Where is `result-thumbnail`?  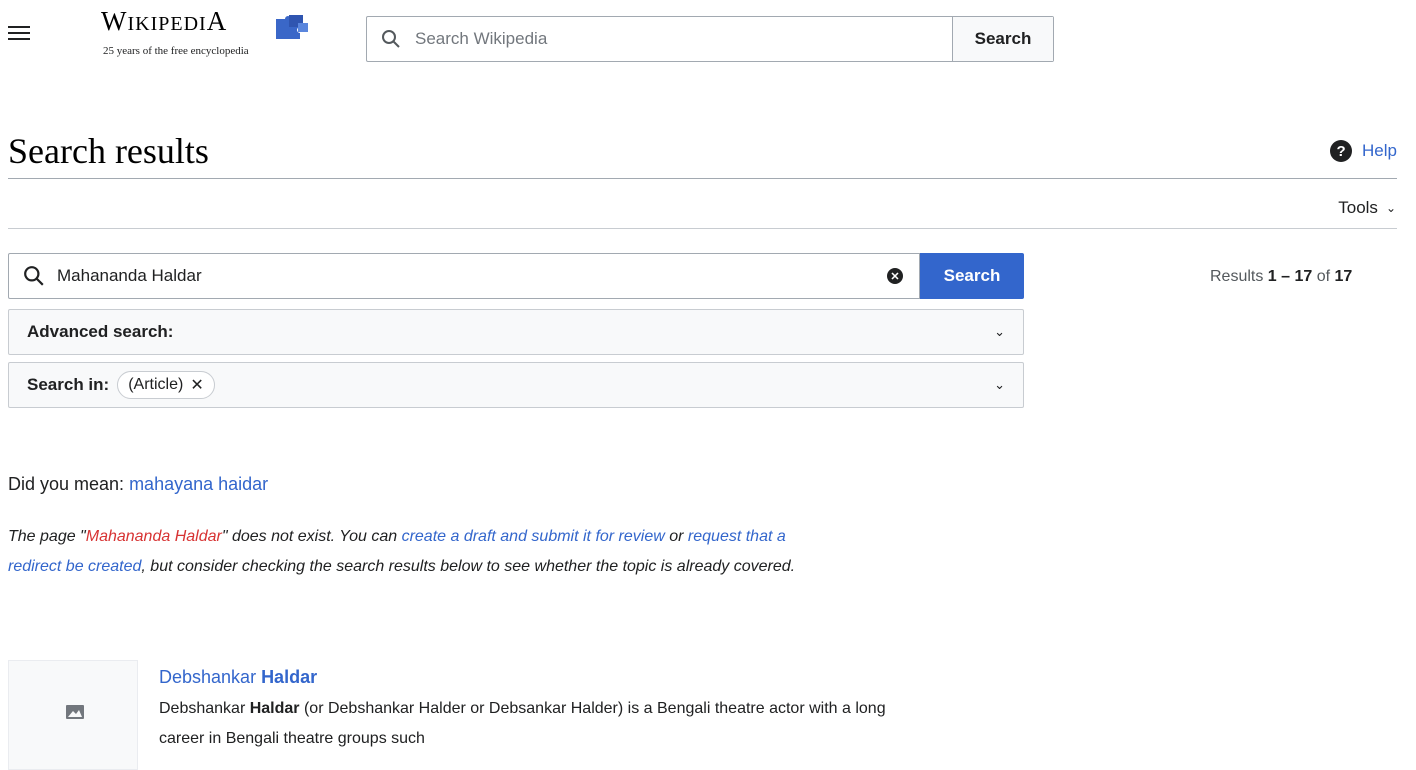
result-thumbnail is located at coordinates (73, 715).